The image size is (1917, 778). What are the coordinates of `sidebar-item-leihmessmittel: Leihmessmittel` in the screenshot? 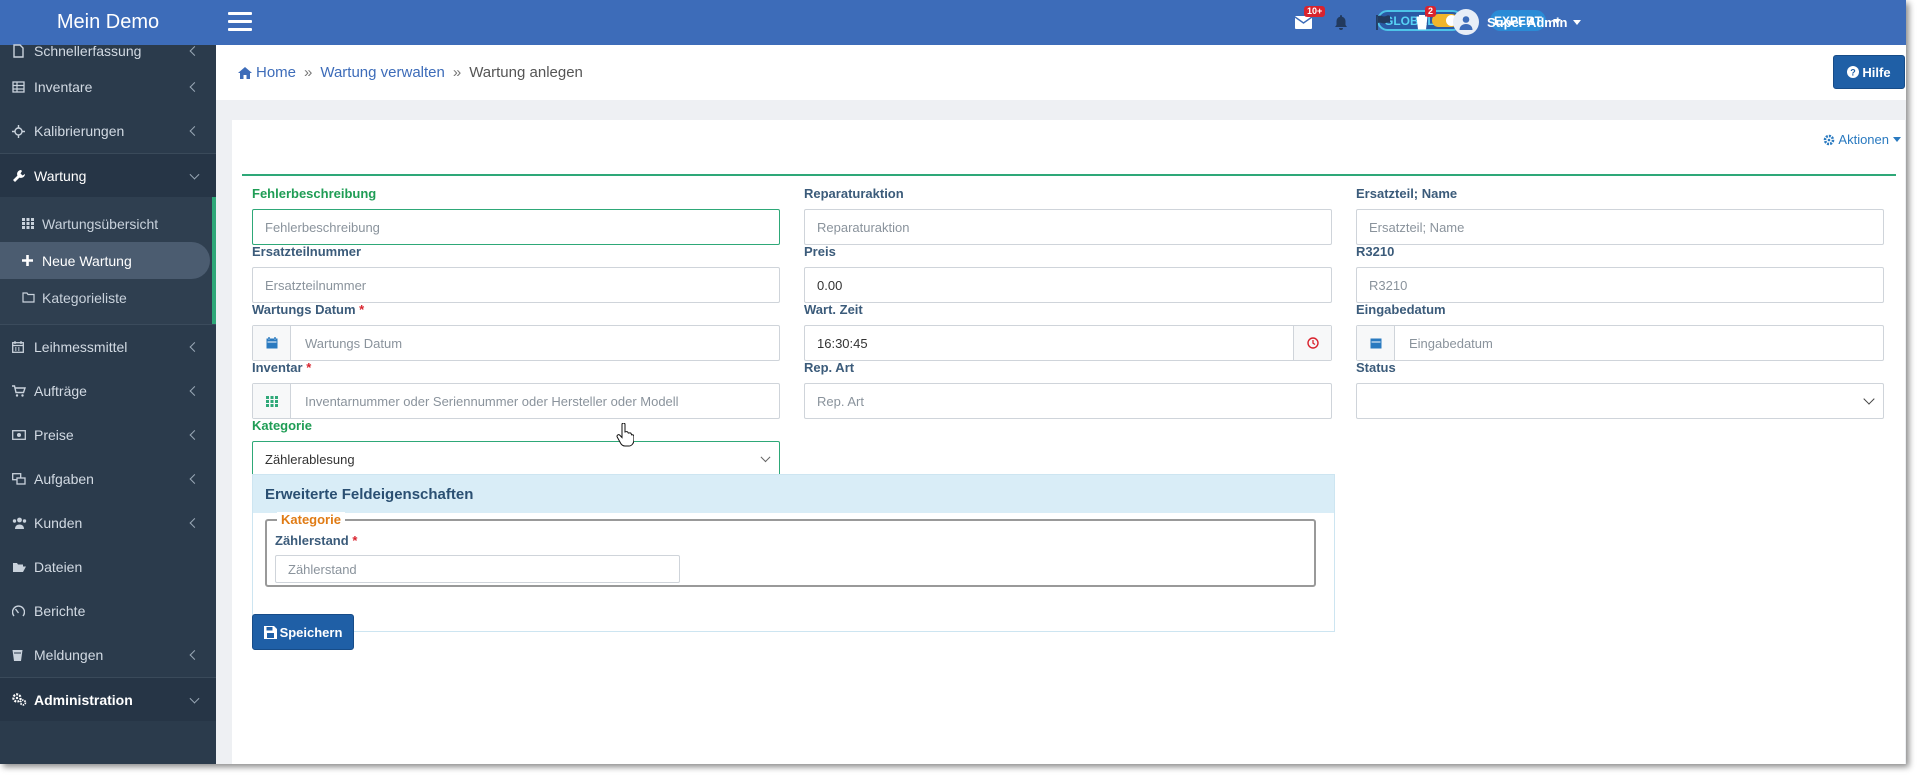 It's located at (108, 347).